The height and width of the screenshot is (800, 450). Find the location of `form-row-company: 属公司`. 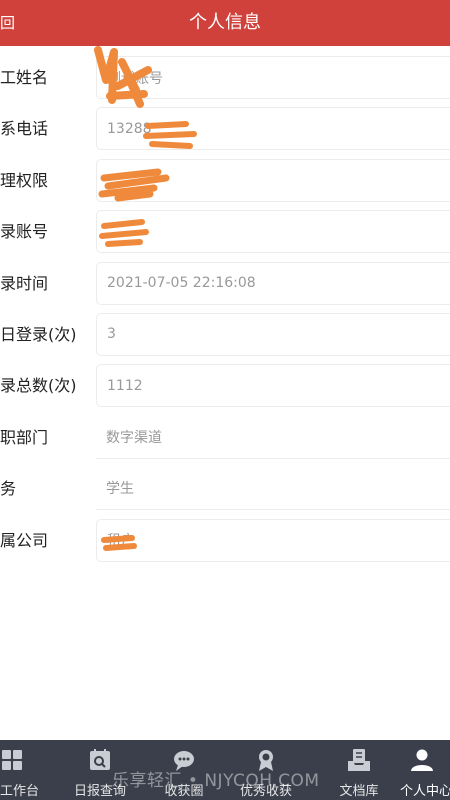

form-row-company: 属公司 is located at coordinates (225, 540).